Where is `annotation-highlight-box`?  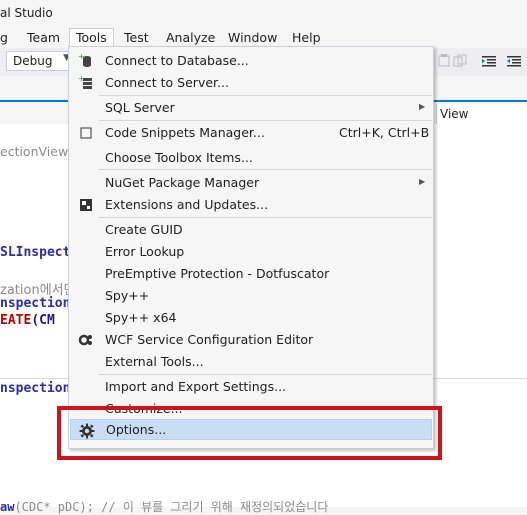 annotation-highlight-box is located at coordinates (249, 433).